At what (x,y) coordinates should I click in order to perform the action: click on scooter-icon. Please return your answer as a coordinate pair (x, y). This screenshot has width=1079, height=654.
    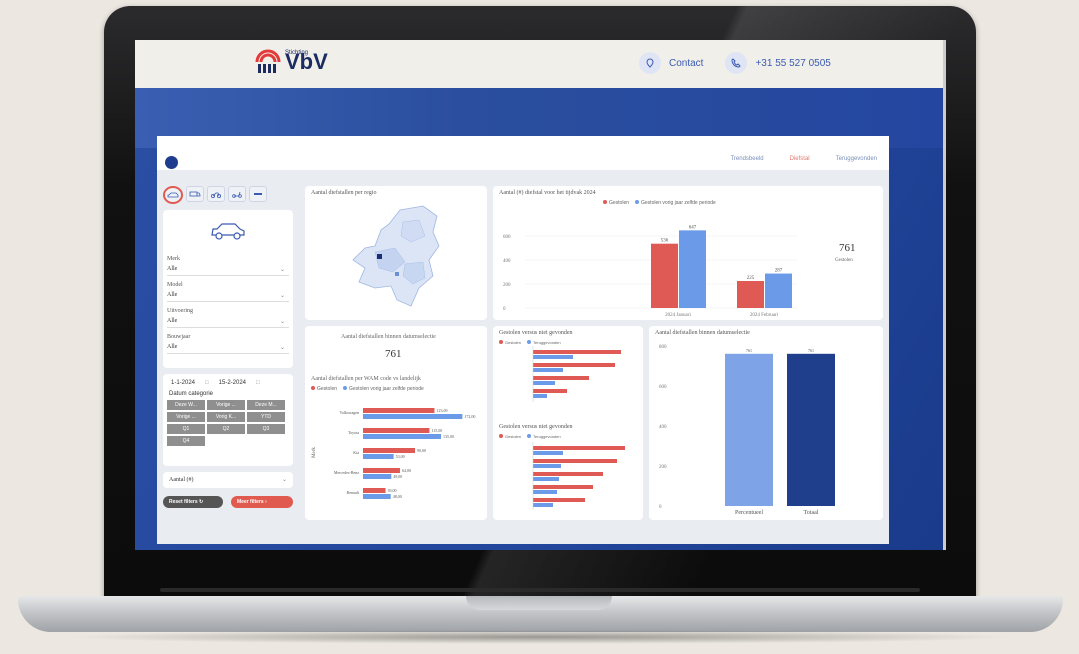
    Looking at the image, I should click on (237, 194).